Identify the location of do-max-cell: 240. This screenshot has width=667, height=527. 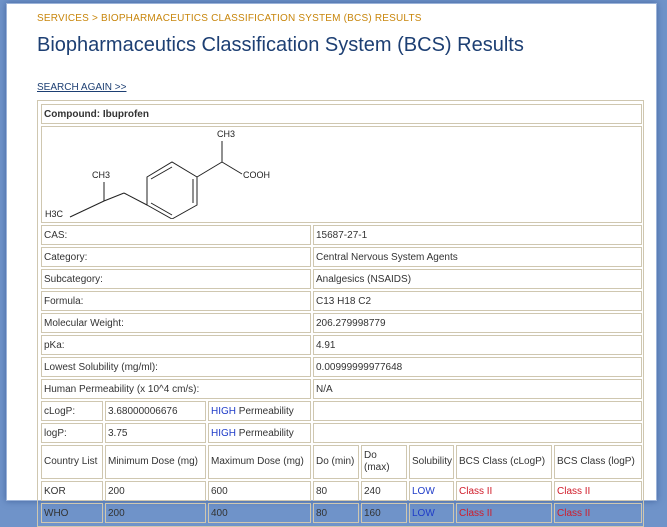
(384, 491).